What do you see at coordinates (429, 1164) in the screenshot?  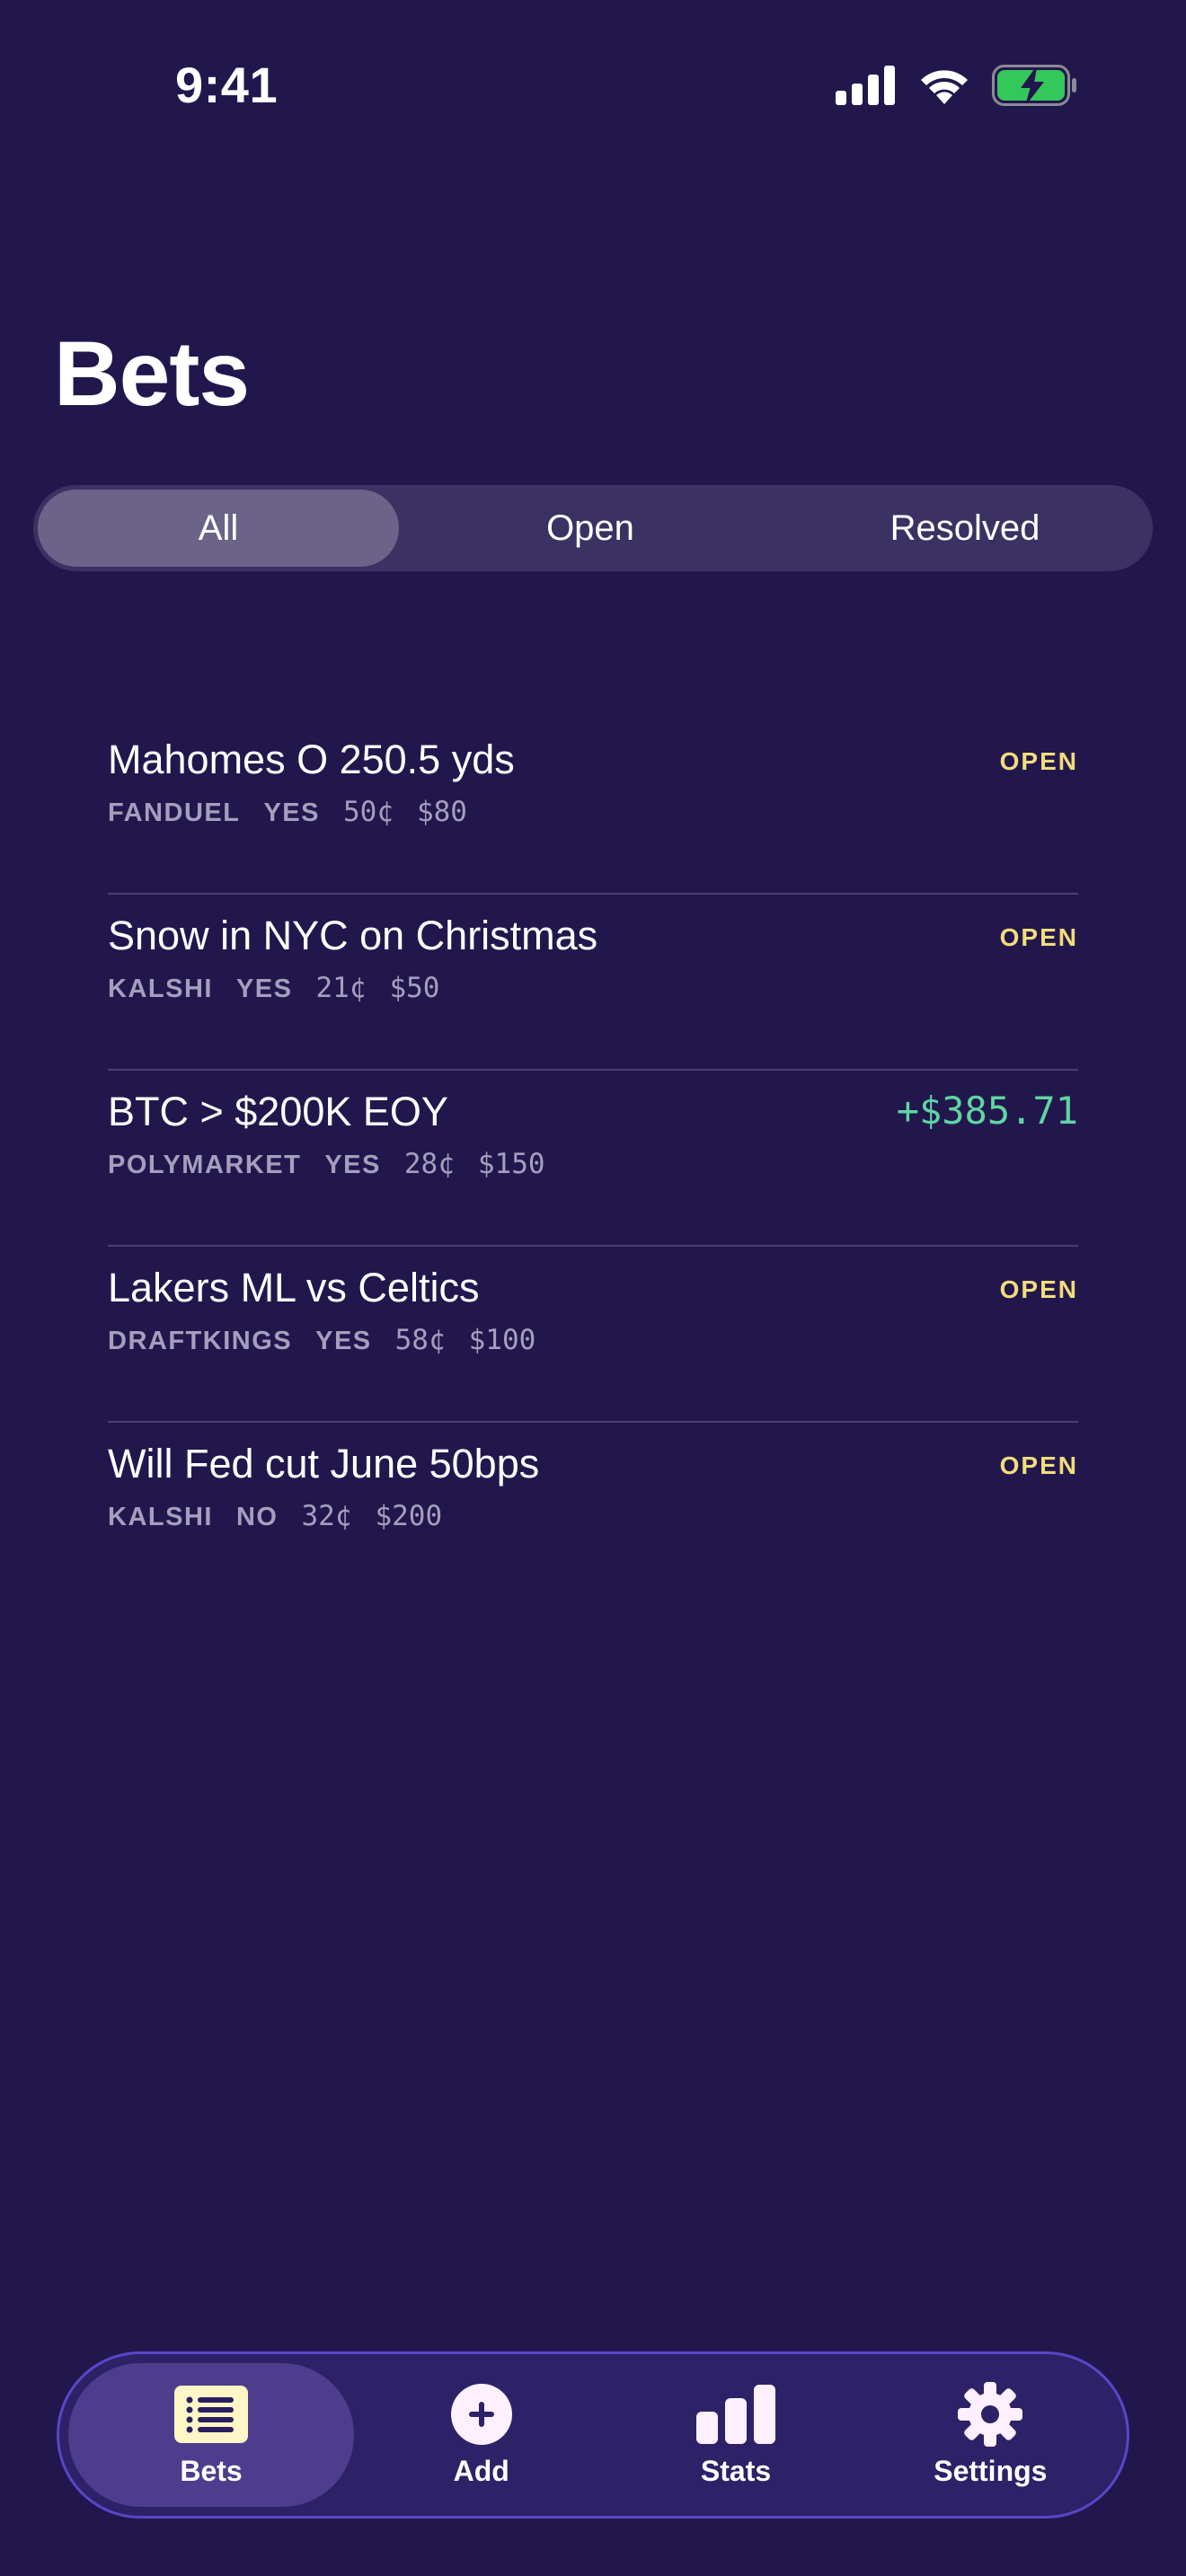 I see `bet-price: 28¢` at bounding box center [429, 1164].